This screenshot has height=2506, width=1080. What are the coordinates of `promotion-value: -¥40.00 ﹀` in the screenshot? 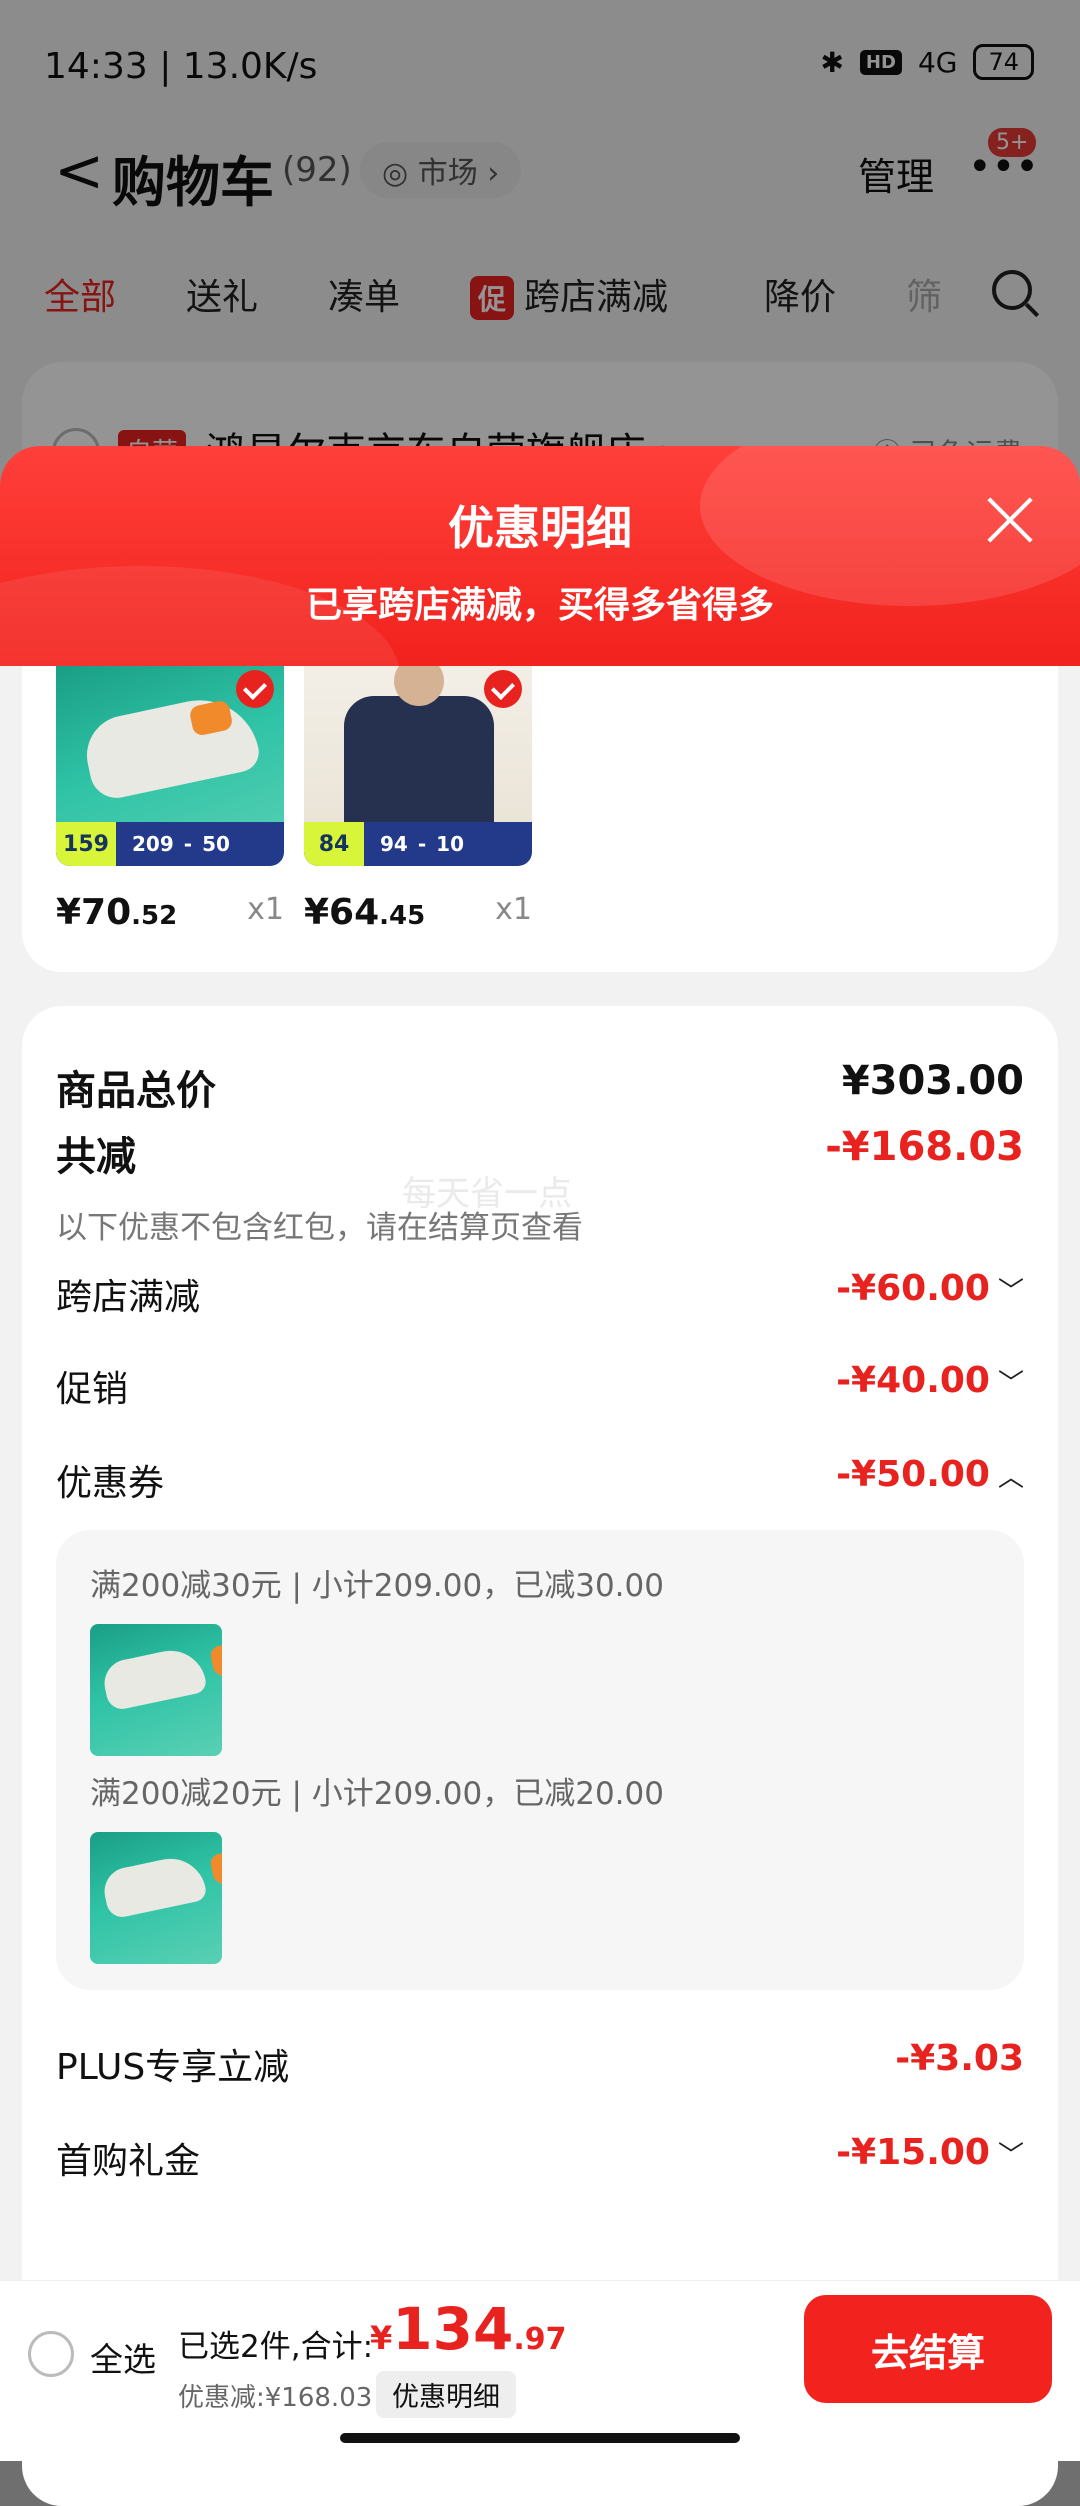 It's located at (930, 1380).